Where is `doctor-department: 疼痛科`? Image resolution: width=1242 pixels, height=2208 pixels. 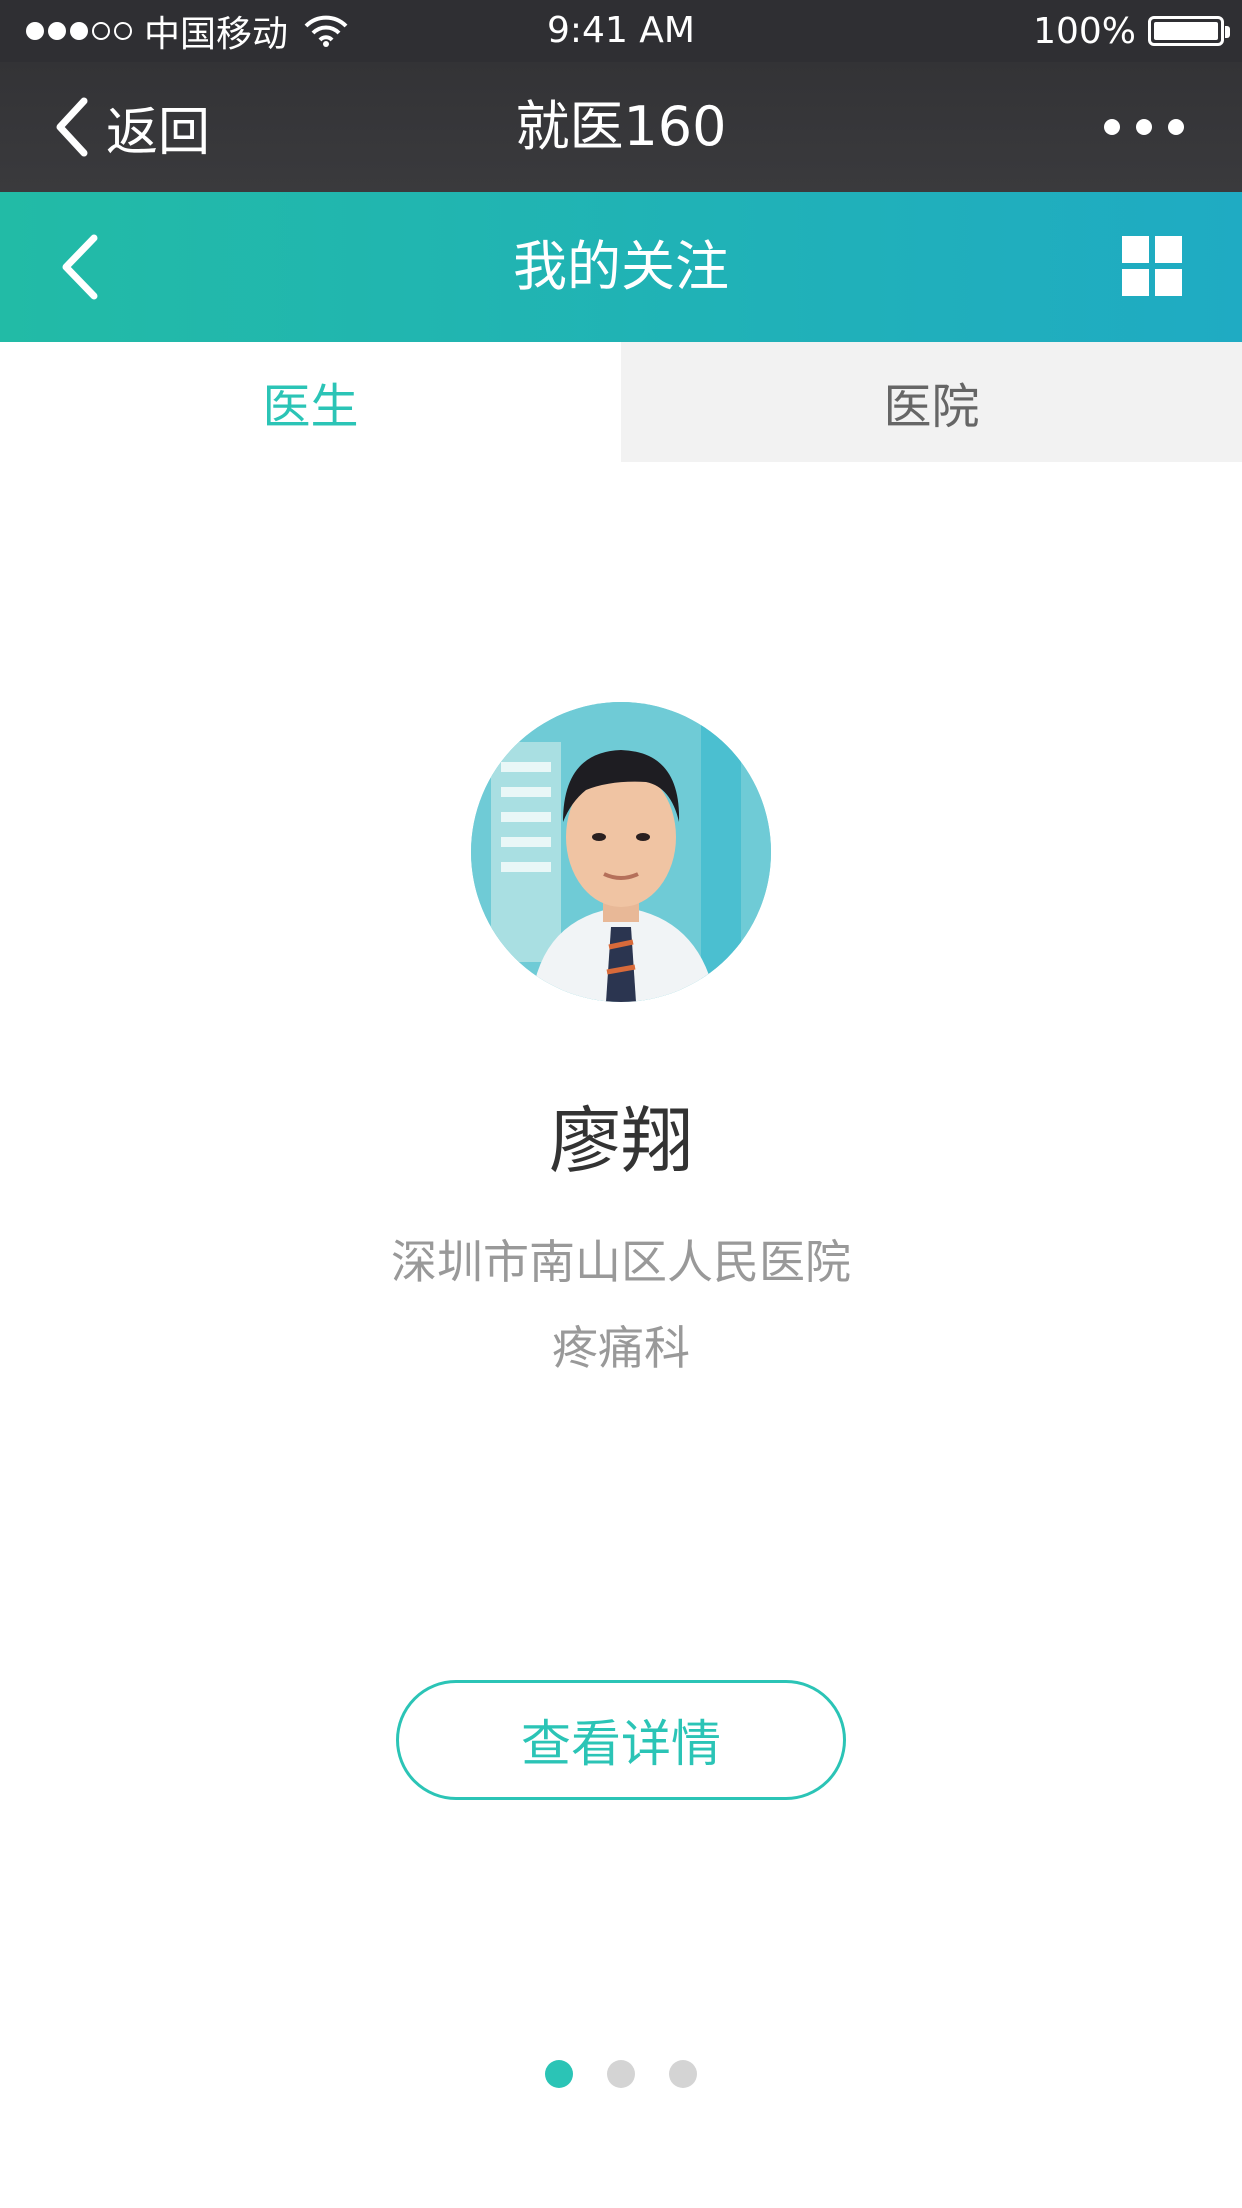 doctor-department: 疼痛科 is located at coordinates (621, 1348).